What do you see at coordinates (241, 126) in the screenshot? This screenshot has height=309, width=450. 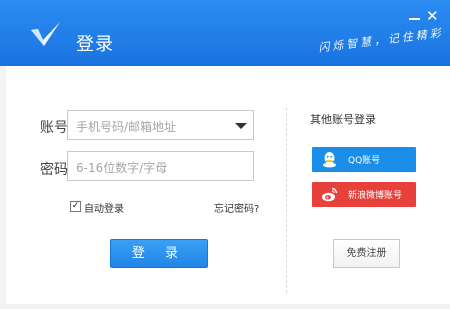 I see `dropdown-arrow-icon` at bounding box center [241, 126].